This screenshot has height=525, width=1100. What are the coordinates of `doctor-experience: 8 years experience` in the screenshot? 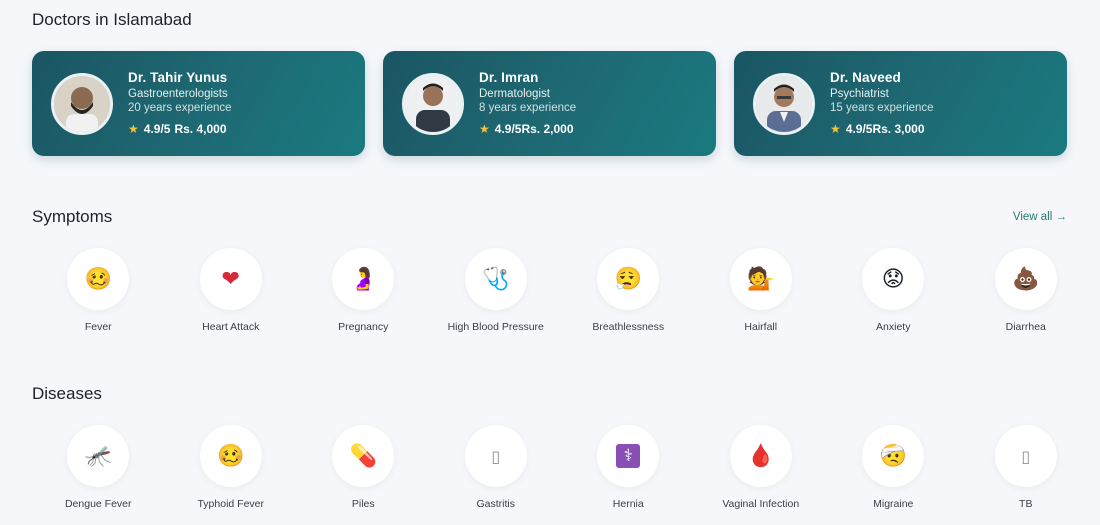 It's located at (528, 108).